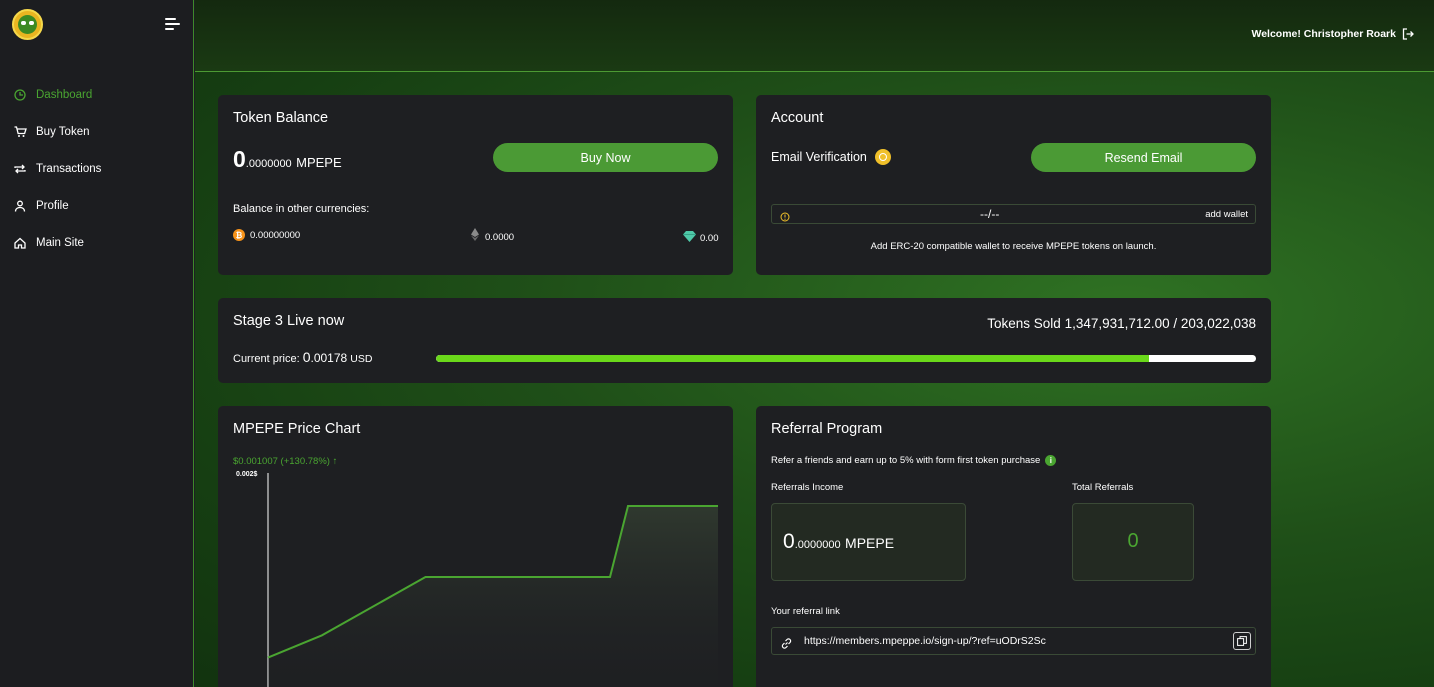  I want to click on other-currencies-label: Balance in other currencies:, so click(301, 209).